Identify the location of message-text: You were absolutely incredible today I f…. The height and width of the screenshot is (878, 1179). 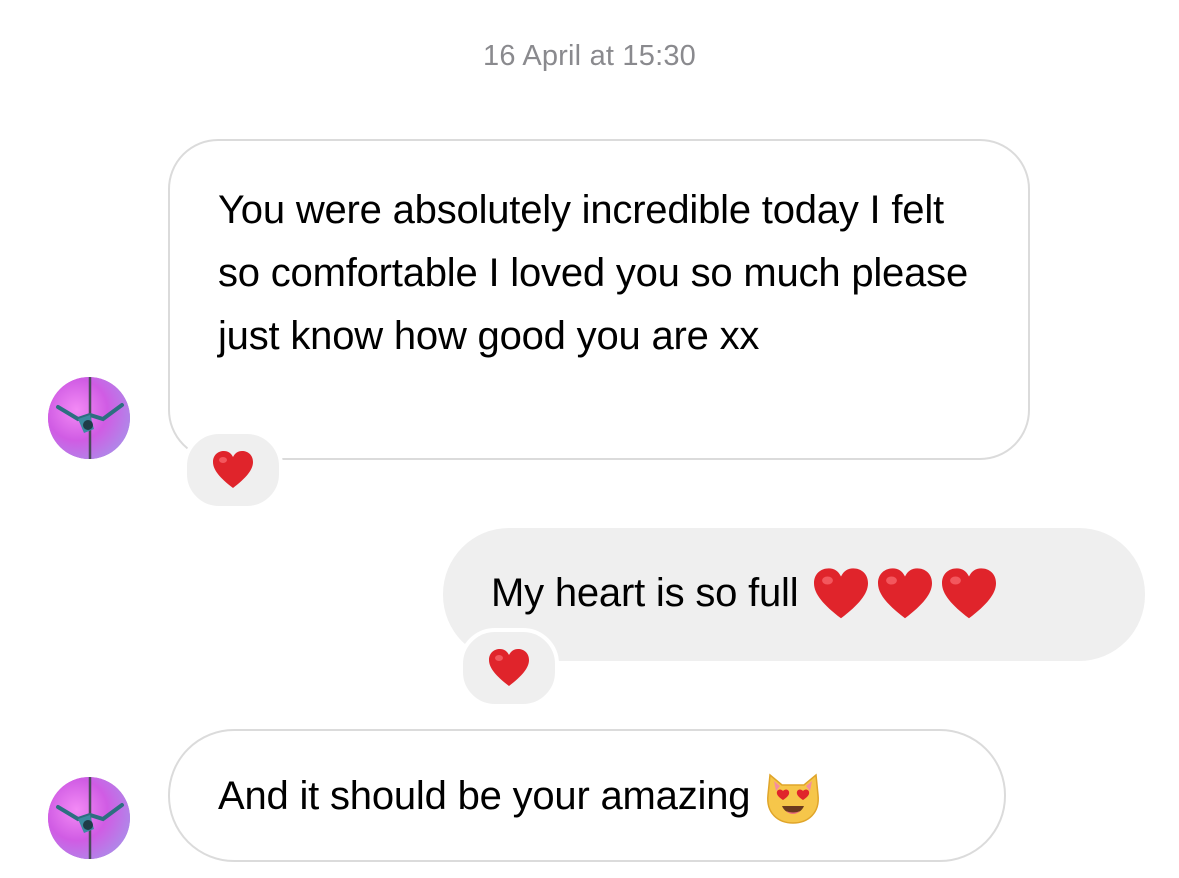
(598, 273).